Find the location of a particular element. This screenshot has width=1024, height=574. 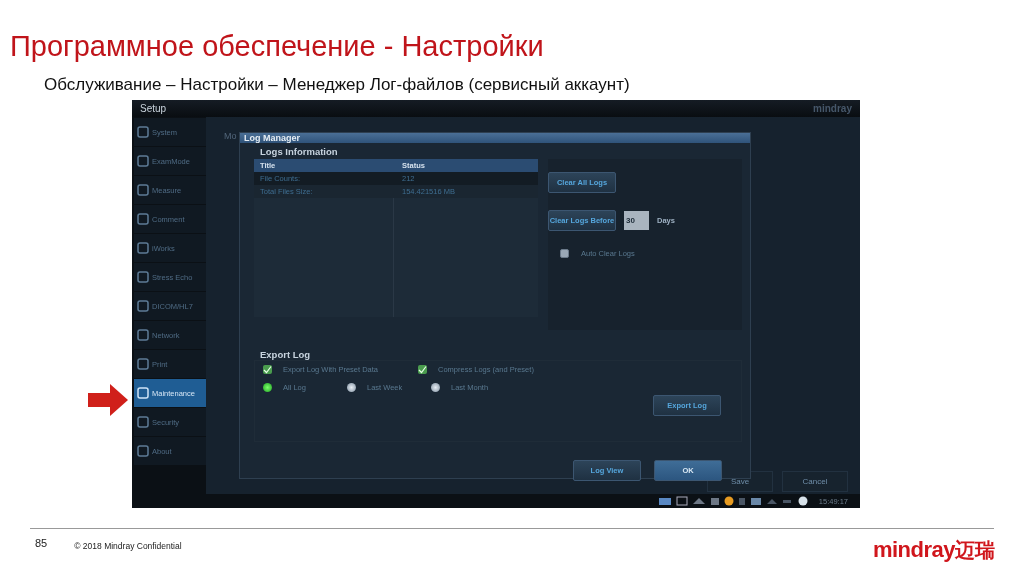

footer-text: © 2018 Mindray Confidential is located at coordinates (128, 546).